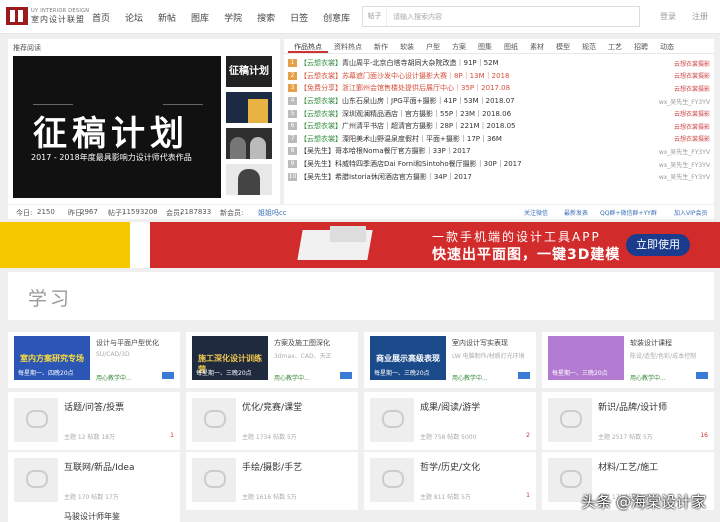  I want to click on course-name: 方案及施工图深化, so click(302, 343).